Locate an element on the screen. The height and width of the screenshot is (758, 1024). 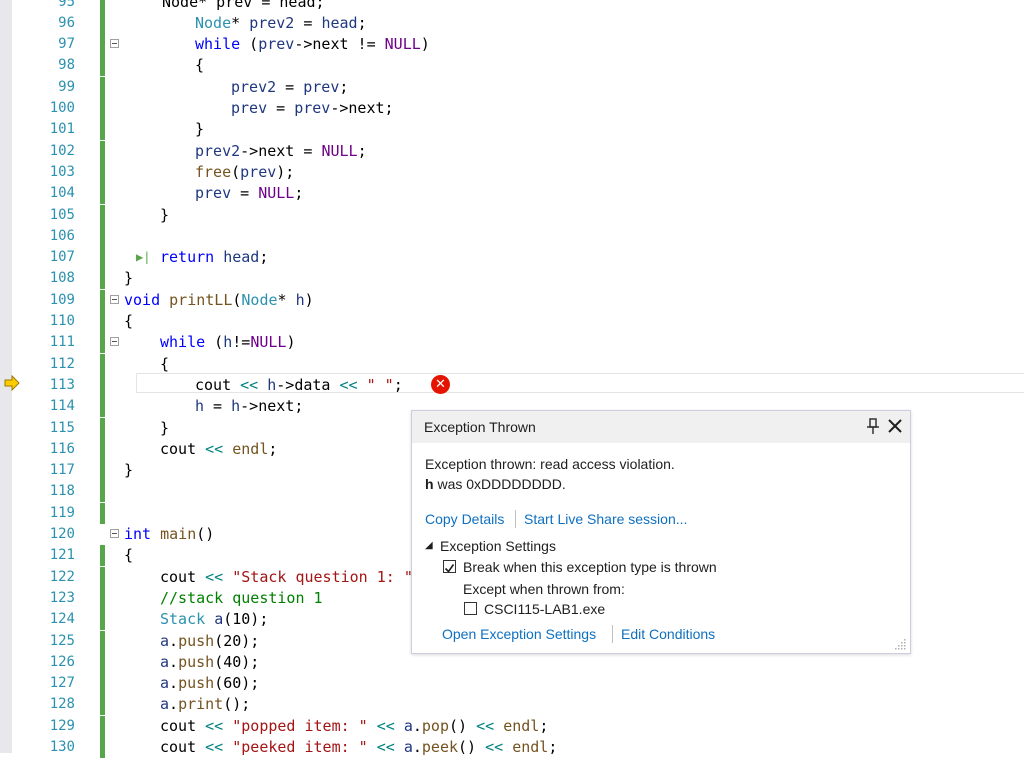
code-line: 106 is located at coordinates (518, 236).